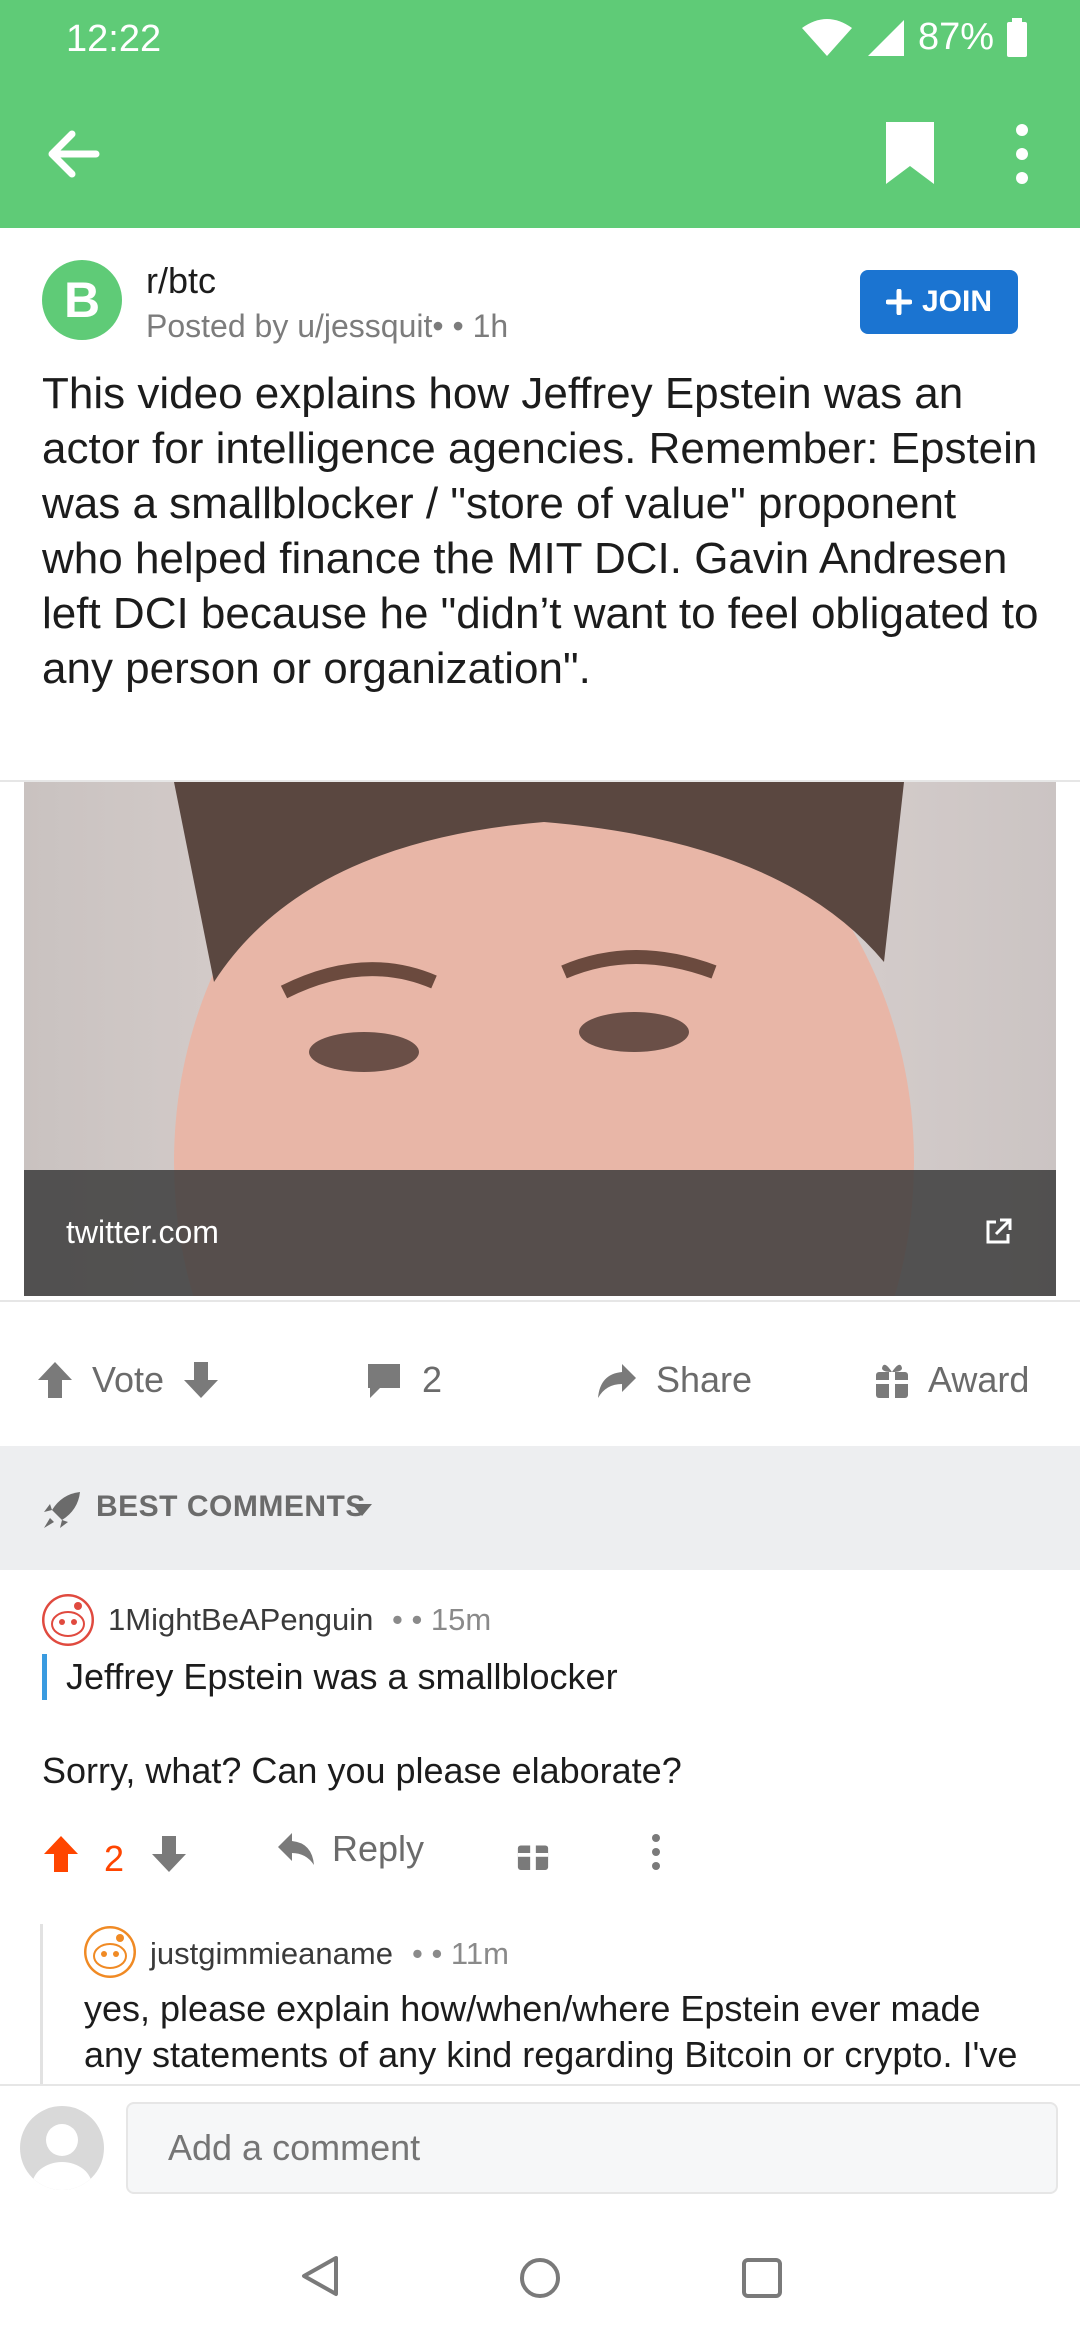 The height and width of the screenshot is (2340, 1080). Describe the element at coordinates (762, 2278) in the screenshot. I see `nav-recents-icon` at that location.